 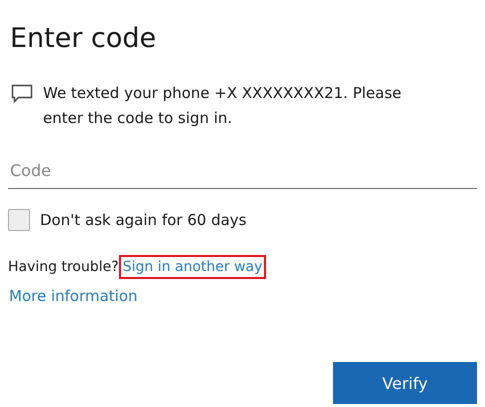 I want to click on instruction-text: We texted your phone +X XXXXXXXX21. Please enter the code to sign in., so click(x=222, y=106).